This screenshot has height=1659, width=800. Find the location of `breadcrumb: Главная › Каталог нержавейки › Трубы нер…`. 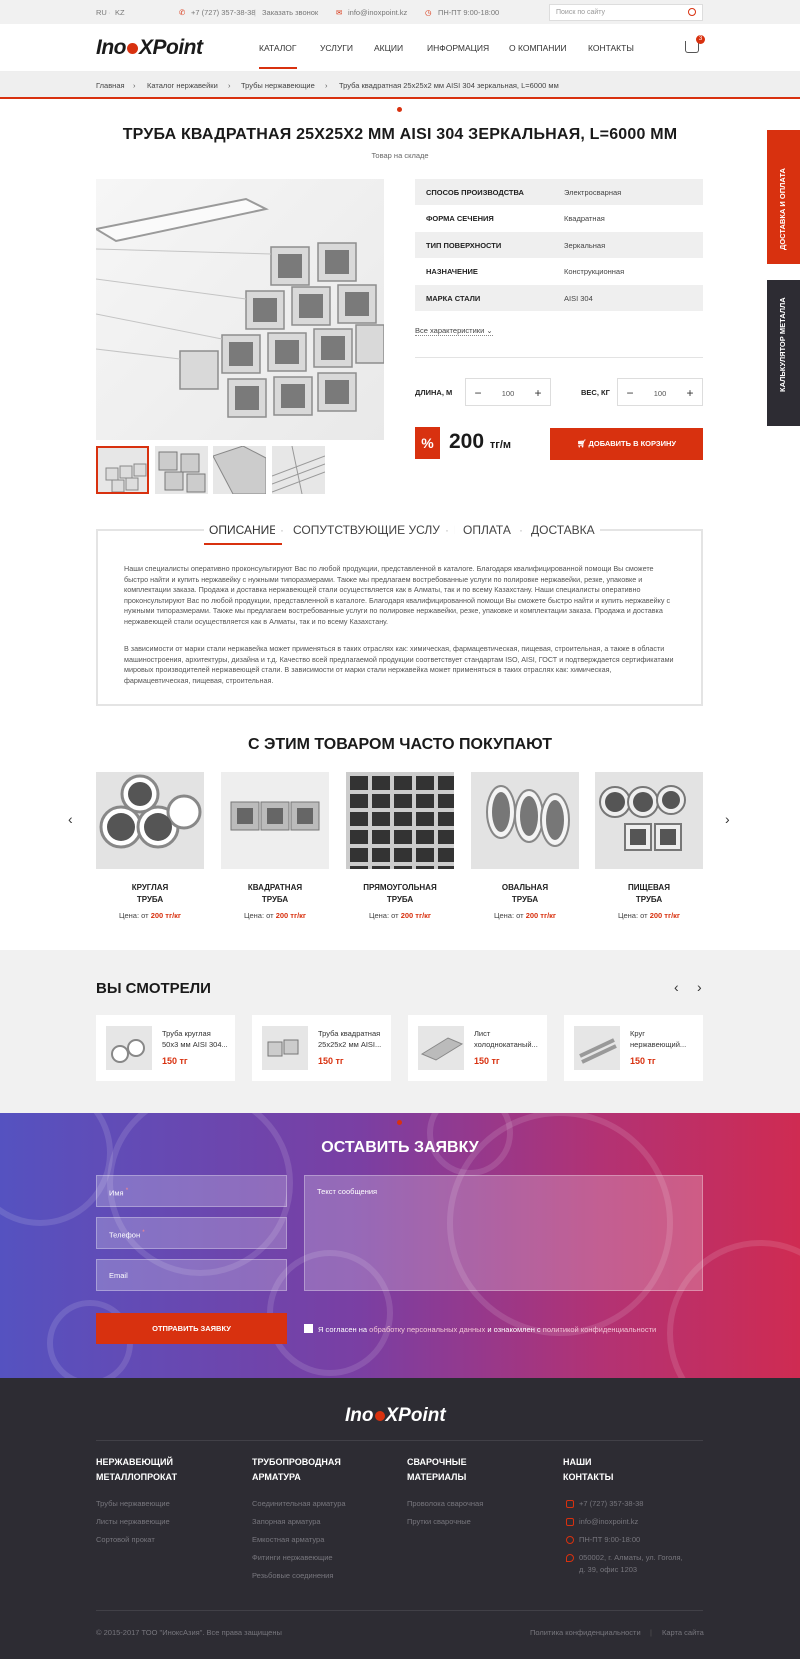

breadcrumb: Главная › Каталог нержавейки › Трубы нер… is located at coordinates (400, 85).